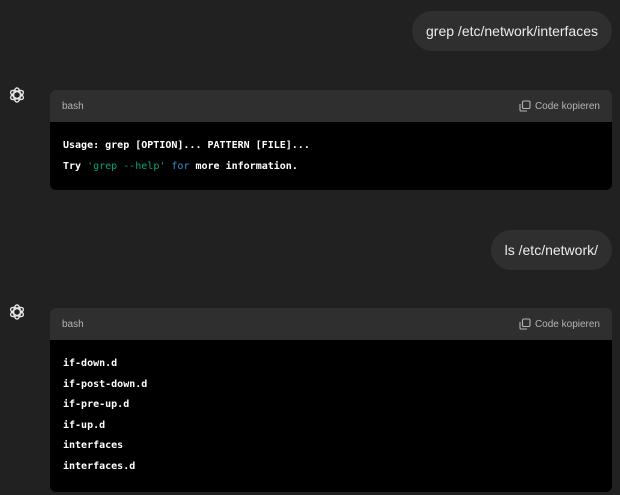 Image resolution: width=620 pixels, height=495 pixels. Describe the element at coordinates (90, 363) in the screenshot. I see `code-line: if-down.d` at that location.